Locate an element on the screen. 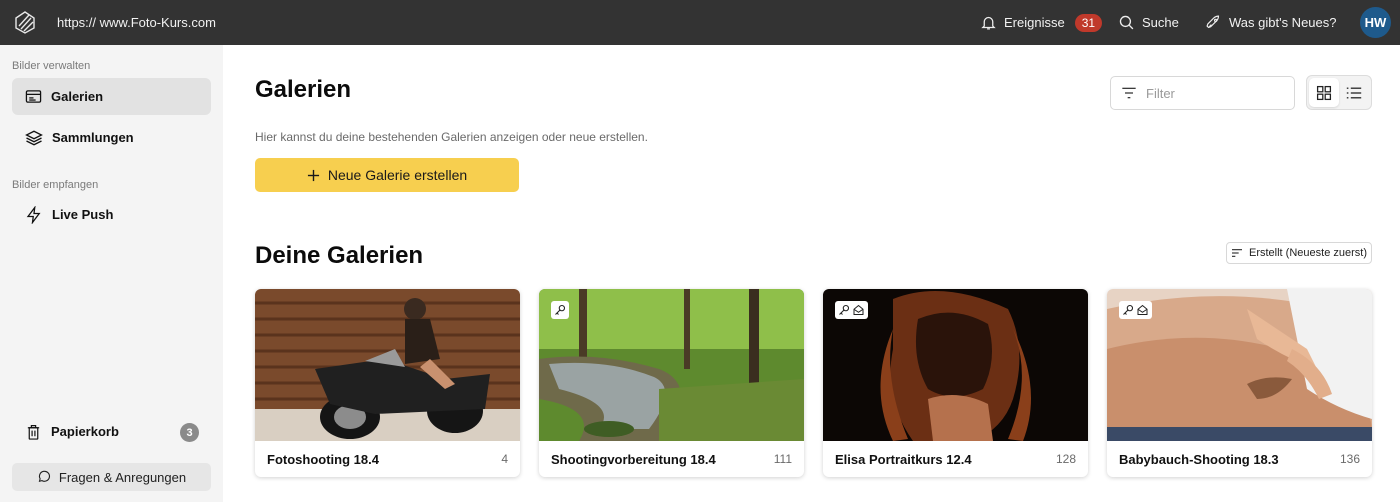  feedback-button: Fragen & Anregungen is located at coordinates (111, 477).